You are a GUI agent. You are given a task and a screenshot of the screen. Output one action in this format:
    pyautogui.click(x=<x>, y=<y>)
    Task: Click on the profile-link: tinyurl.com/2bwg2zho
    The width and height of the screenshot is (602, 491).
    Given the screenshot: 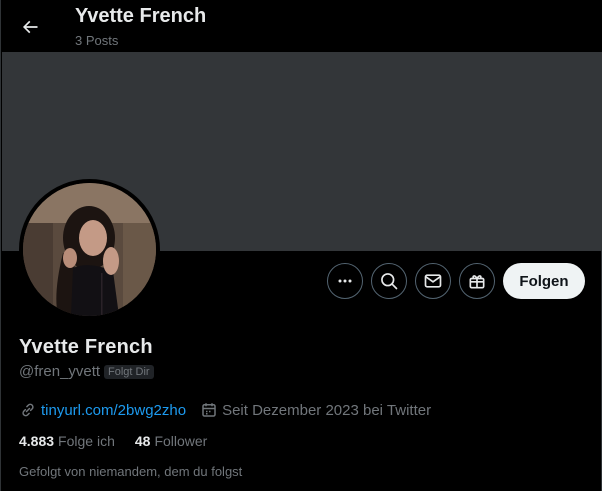 What is the action you would take?
    pyautogui.click(x=113, y=410)
    